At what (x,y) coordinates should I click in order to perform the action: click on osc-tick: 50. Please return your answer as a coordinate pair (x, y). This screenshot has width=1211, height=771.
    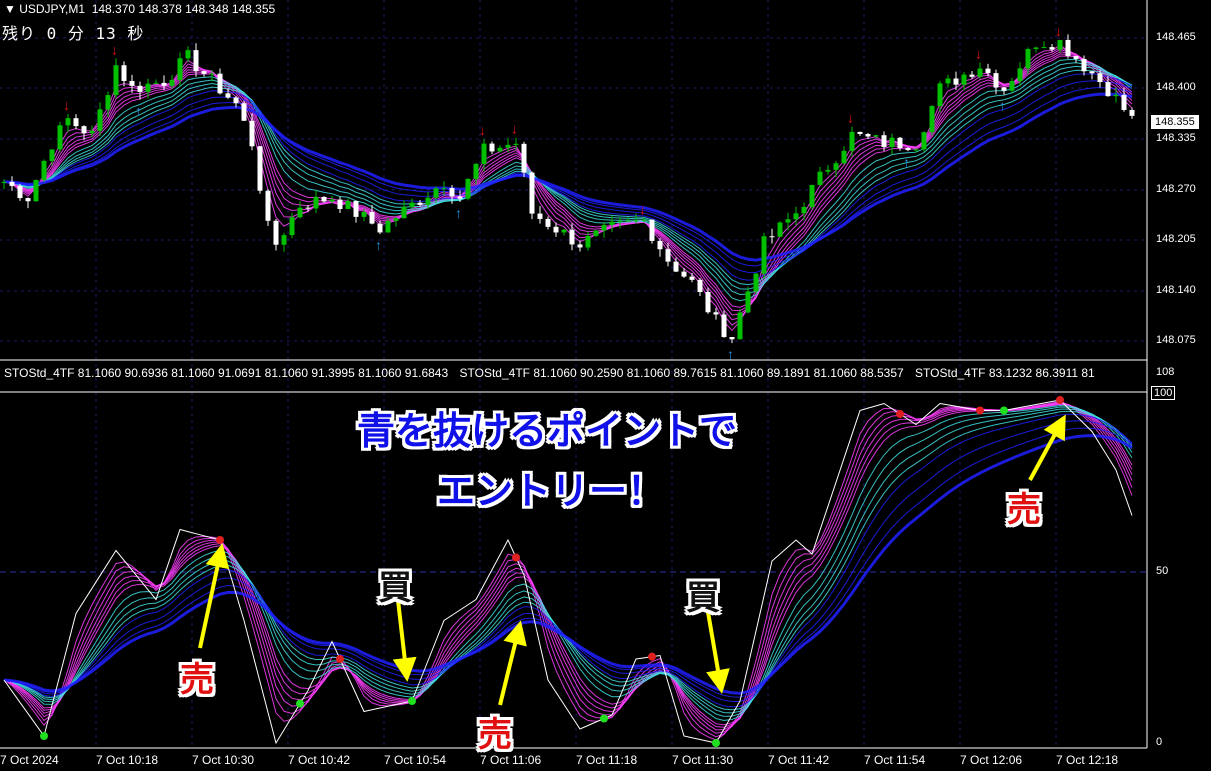
    Looking at the image, I should click on (1162, 571).